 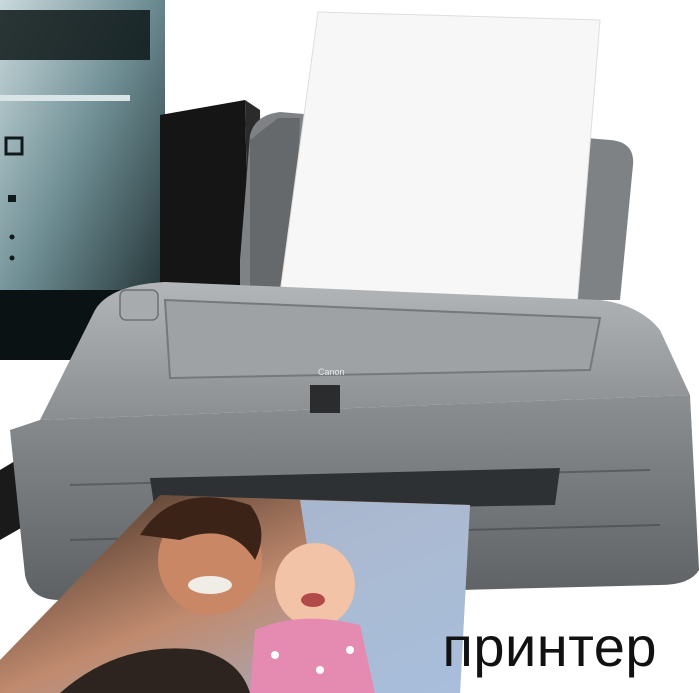 What do you see at coordinates (325, 399) in the screenshot?
I see `canon-logo-icon` at bounding box center [325, 399].